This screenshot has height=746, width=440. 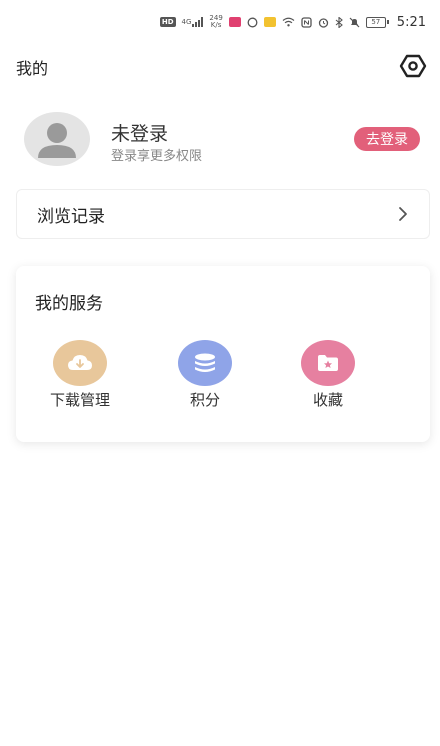 I want to click on status-bar: HD 4G 249 K/s 57 5:21, so click(x=220, y=22).